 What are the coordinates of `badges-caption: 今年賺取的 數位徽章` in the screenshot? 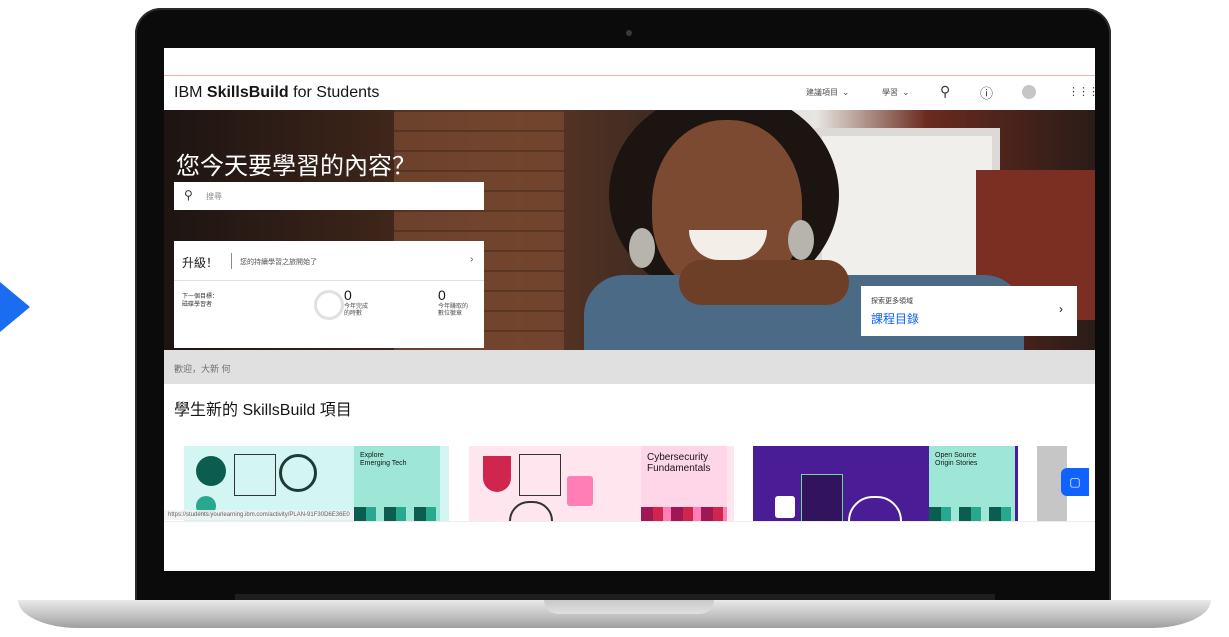 It's located at (453, 310).